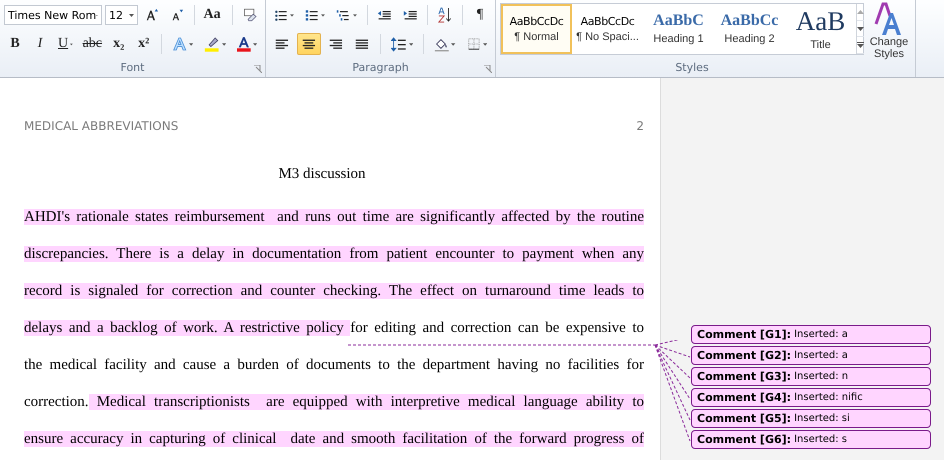 The image size is (944, 460). Describe the element at coordinates (151, 15) in the screenshot. I see `grow-font-icon` at that location.